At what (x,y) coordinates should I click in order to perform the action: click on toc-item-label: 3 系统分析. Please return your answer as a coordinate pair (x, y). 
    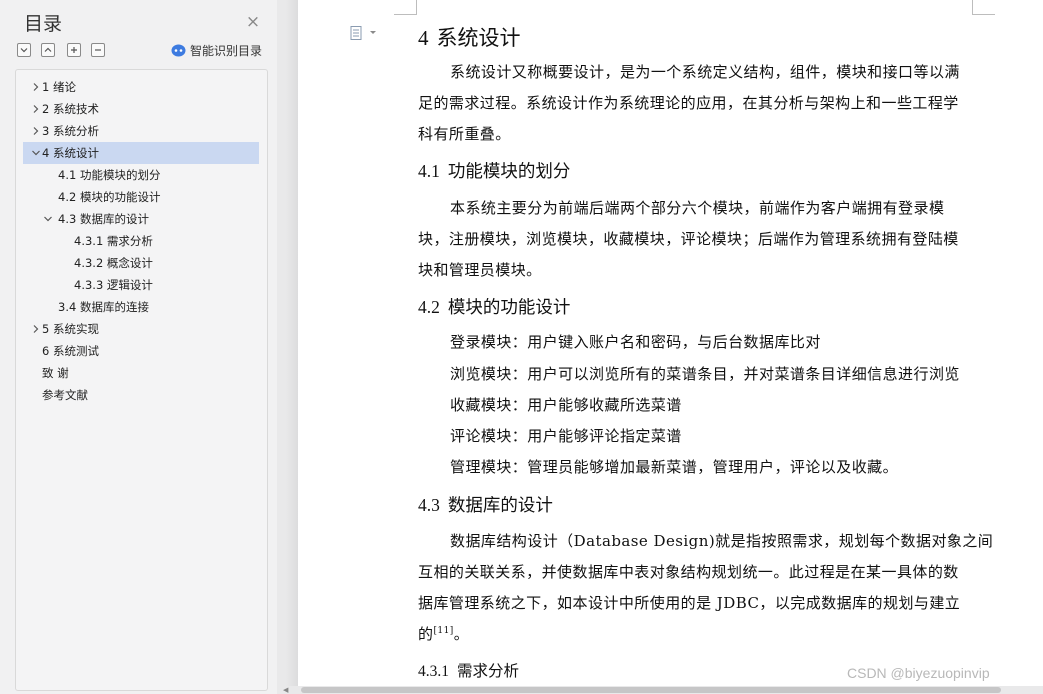
    Looking at the image, I should click on (70, 131).